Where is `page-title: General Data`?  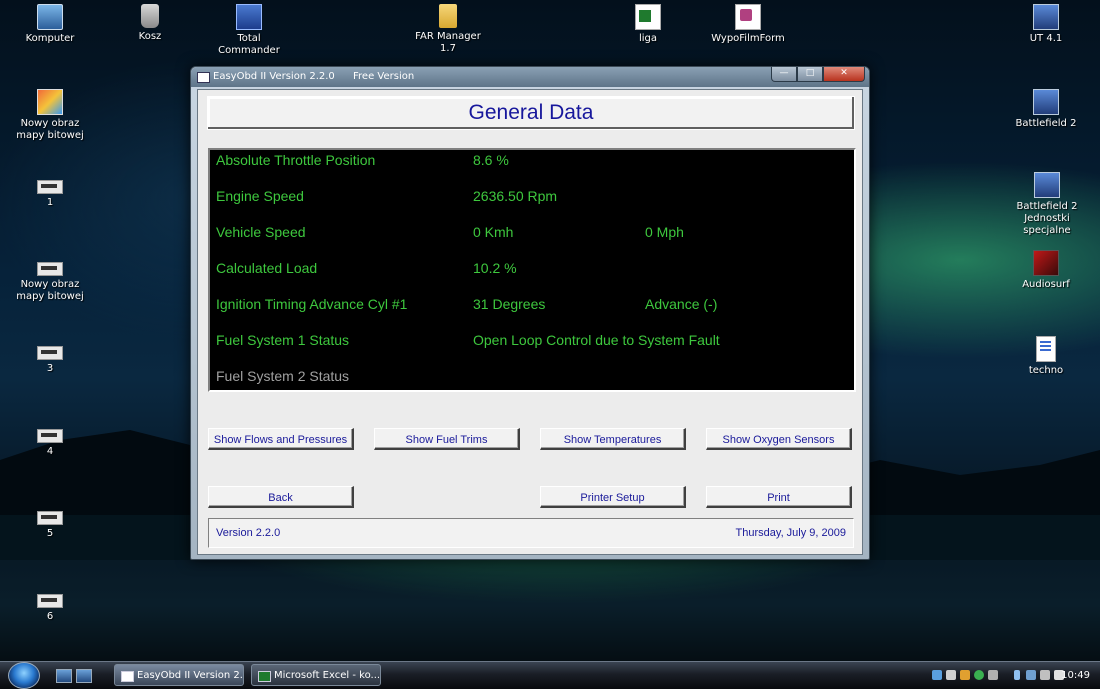 page-title: General Data is located at coordinates (531, 113).